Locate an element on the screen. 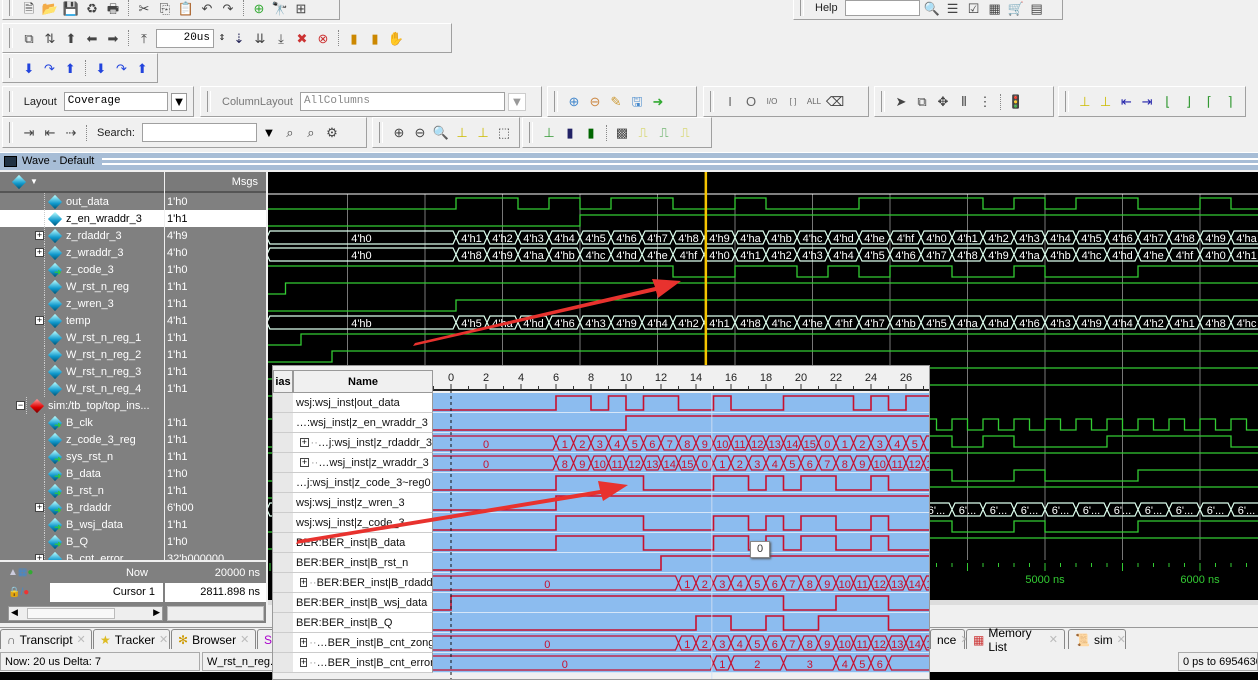  scroll-right-icon: ▶ is located at coordinates (156, 612).